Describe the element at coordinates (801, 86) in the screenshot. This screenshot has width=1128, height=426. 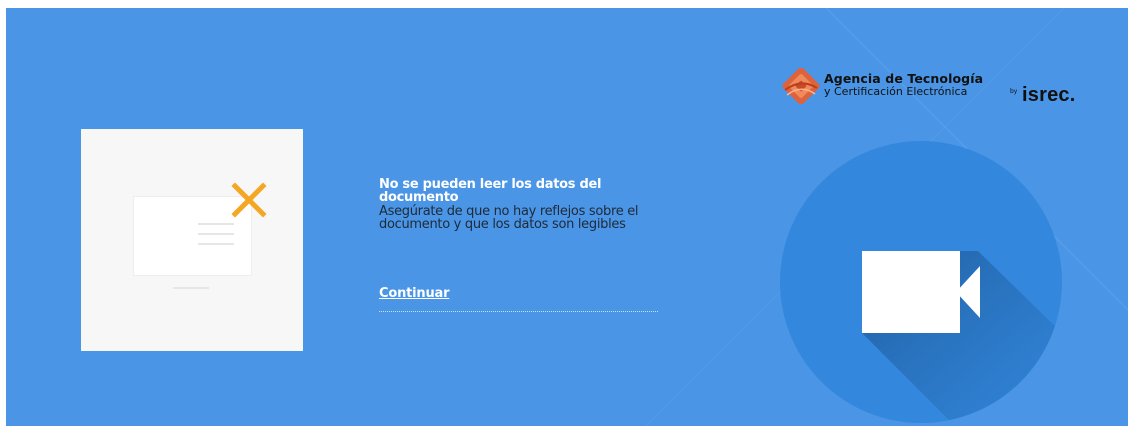
I see `atce-logo-icon` at that location.